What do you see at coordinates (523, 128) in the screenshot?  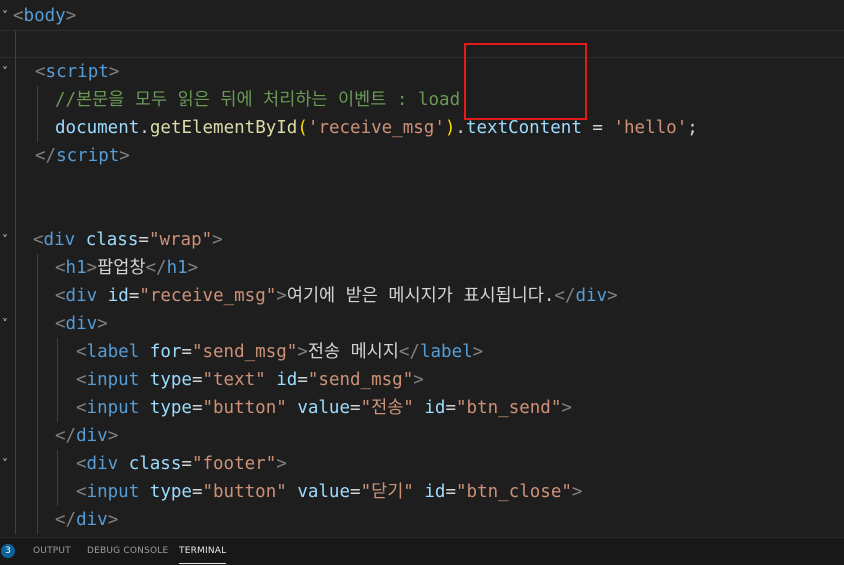 I see `code-token: textContent` at bounding box center [523, 128].